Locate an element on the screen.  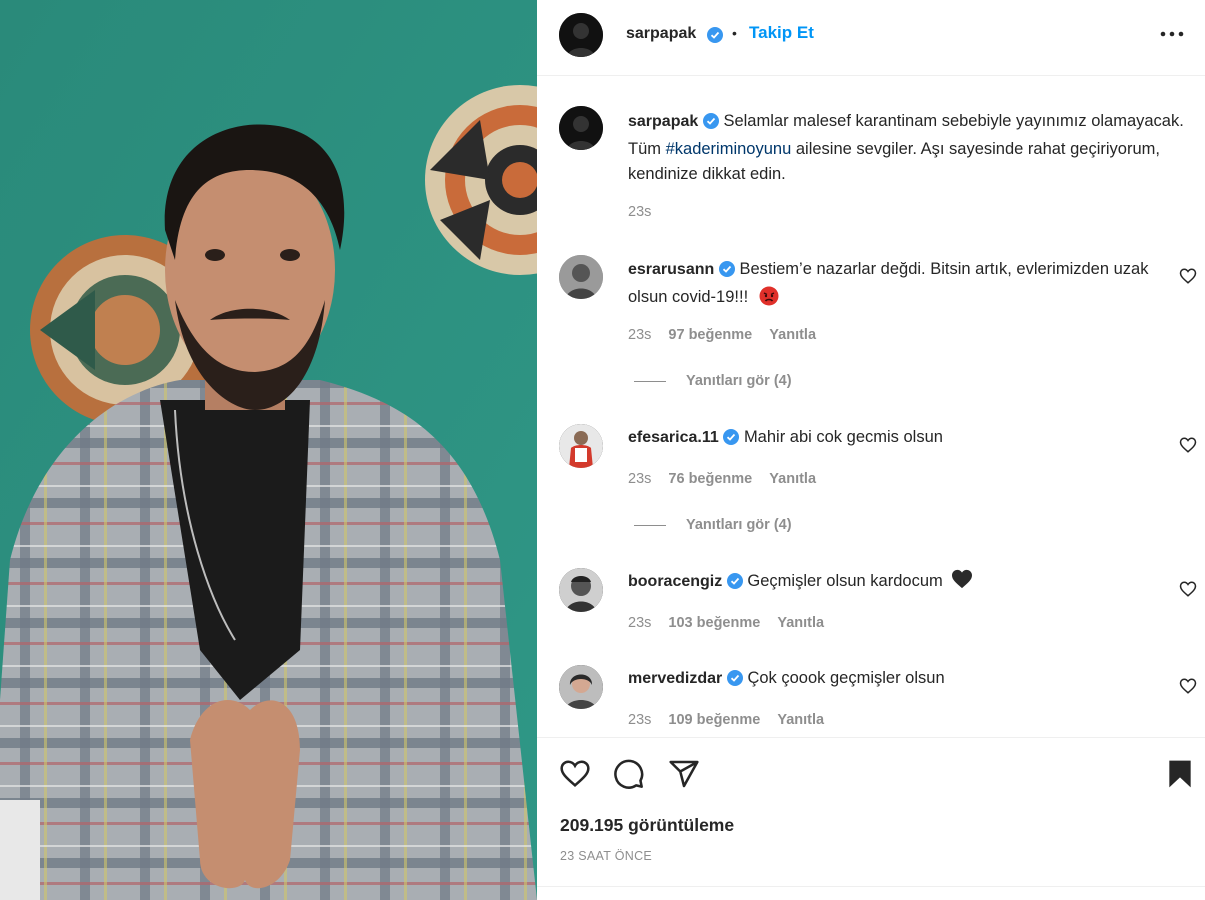
comment-username: efesarica.11 is located at coordinates (673, 437).